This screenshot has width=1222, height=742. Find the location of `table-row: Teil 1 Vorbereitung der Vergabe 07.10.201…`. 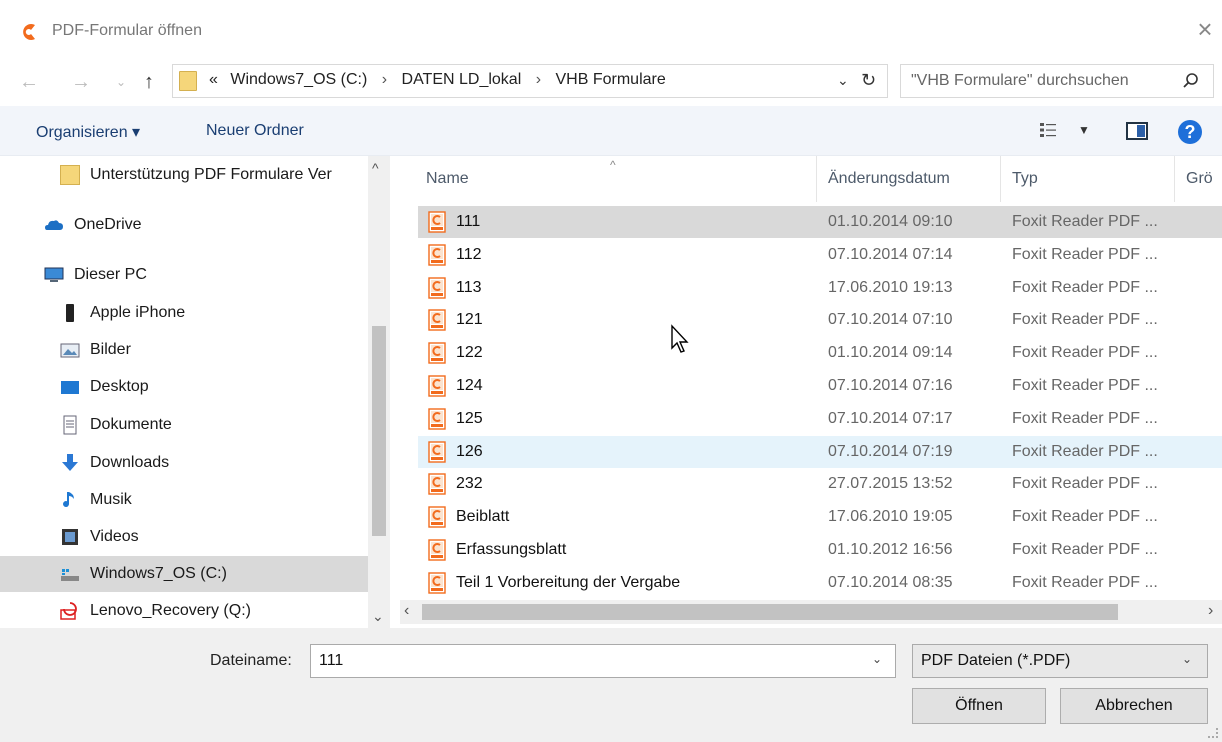

table-row: Teil 1 Vorbereitung der Vergabe 07.10.201… is located at coordinates (820, 583).